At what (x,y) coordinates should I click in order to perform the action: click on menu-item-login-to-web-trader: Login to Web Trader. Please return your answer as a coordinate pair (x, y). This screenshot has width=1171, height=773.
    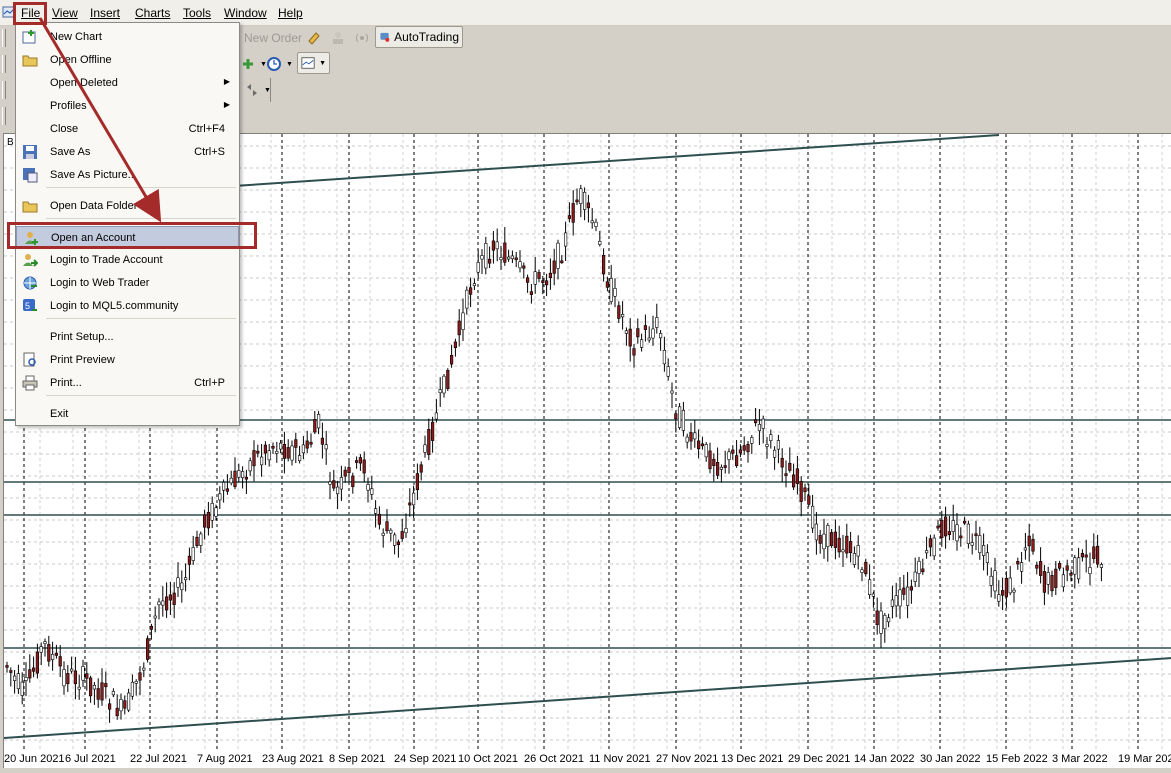
    Looking at the image, I should click on (127, 283).